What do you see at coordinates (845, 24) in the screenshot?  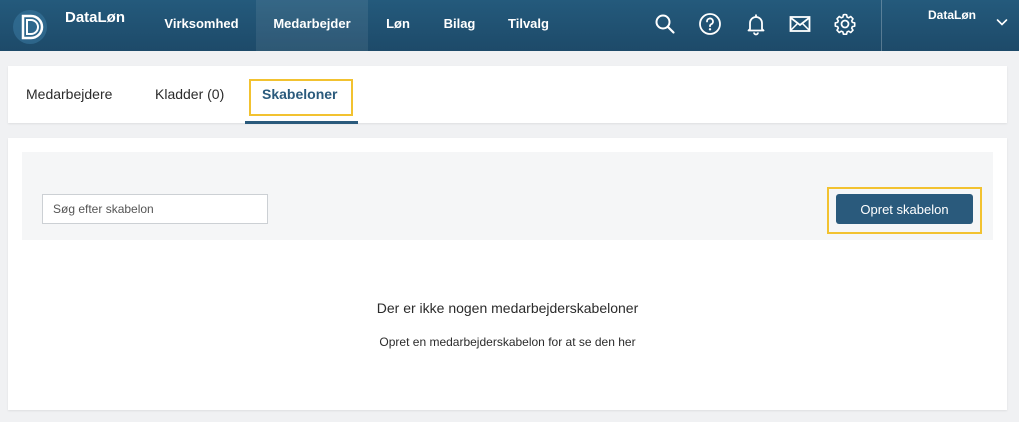 I see `gear-icon` at bounding box center [845, 24].